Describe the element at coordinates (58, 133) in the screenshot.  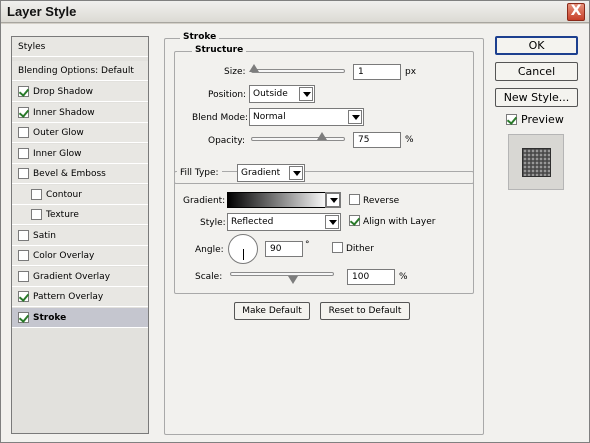
I see `outer-glow-label: Outer Glow` at that location.